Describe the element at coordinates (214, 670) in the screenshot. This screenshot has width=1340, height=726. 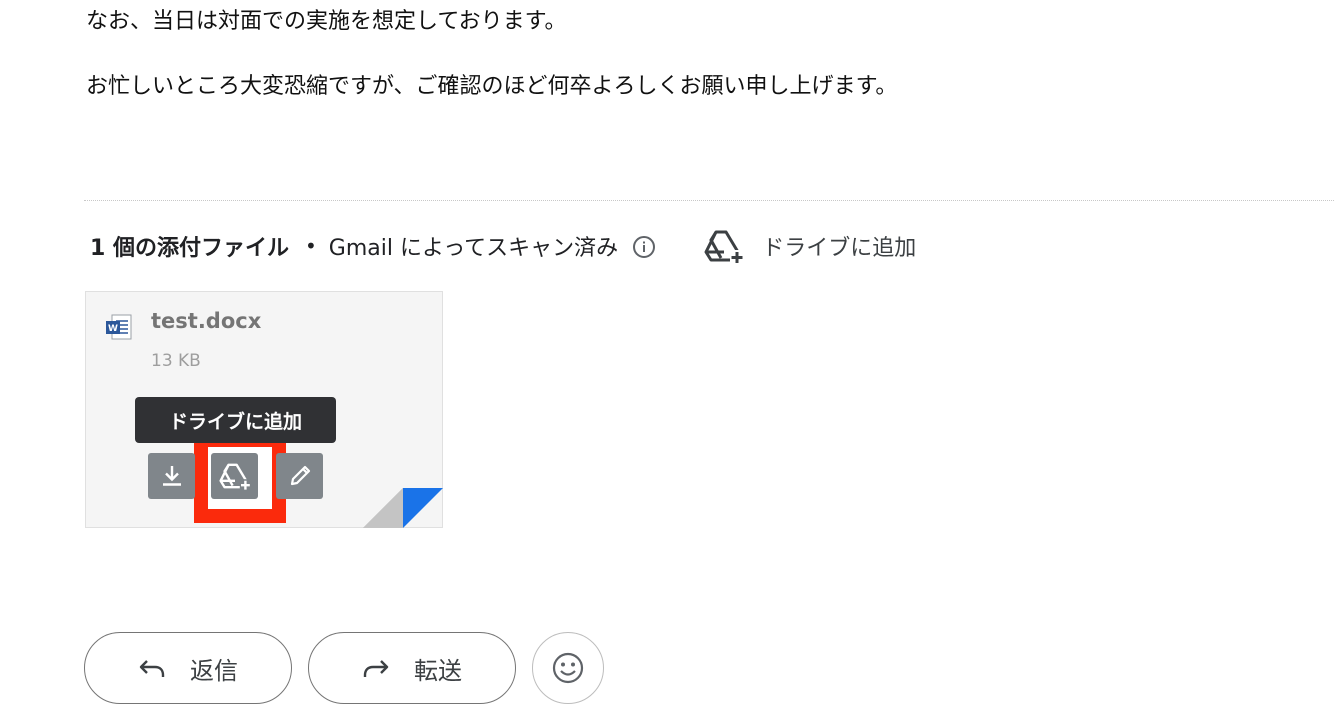
I see `reply-label: 返信` at that location.